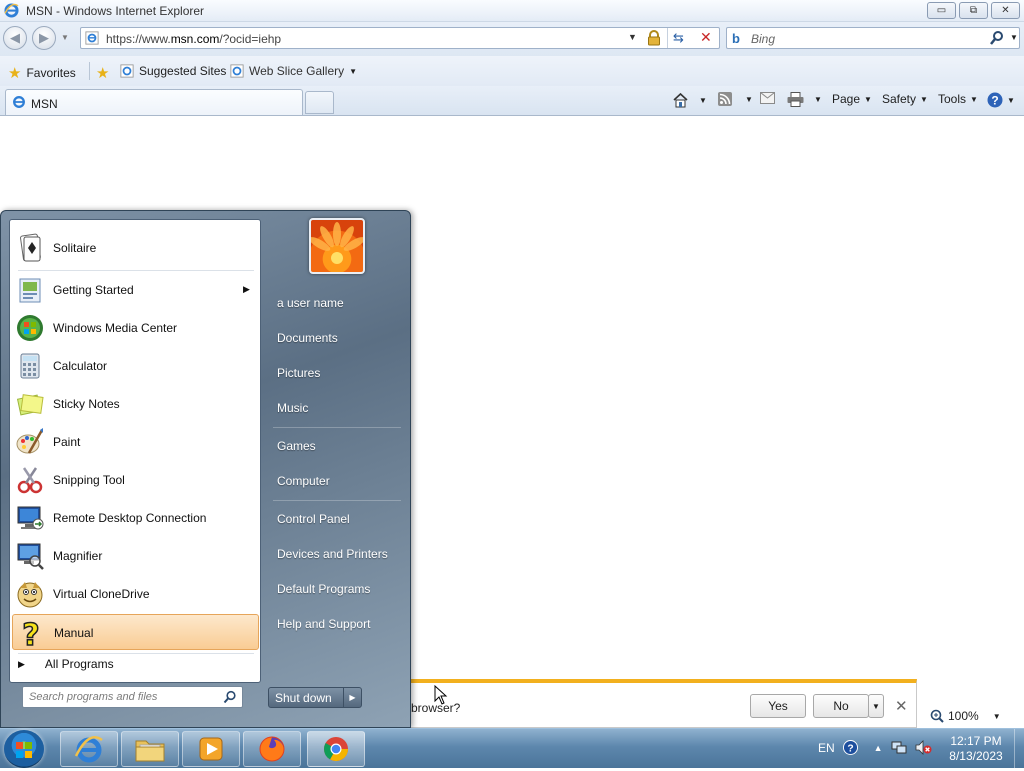  I want to click on favorites-button: ★ Favorites, so click(42, 73).